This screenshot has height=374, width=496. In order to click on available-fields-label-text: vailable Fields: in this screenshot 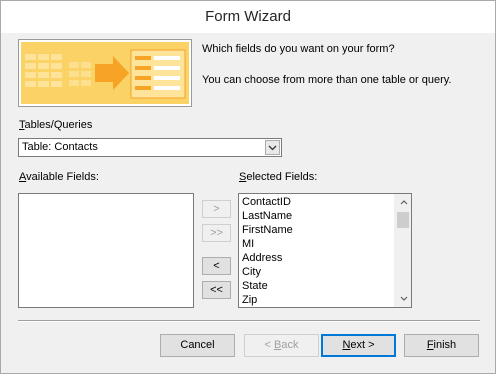, I will do `click(62, 177)`.